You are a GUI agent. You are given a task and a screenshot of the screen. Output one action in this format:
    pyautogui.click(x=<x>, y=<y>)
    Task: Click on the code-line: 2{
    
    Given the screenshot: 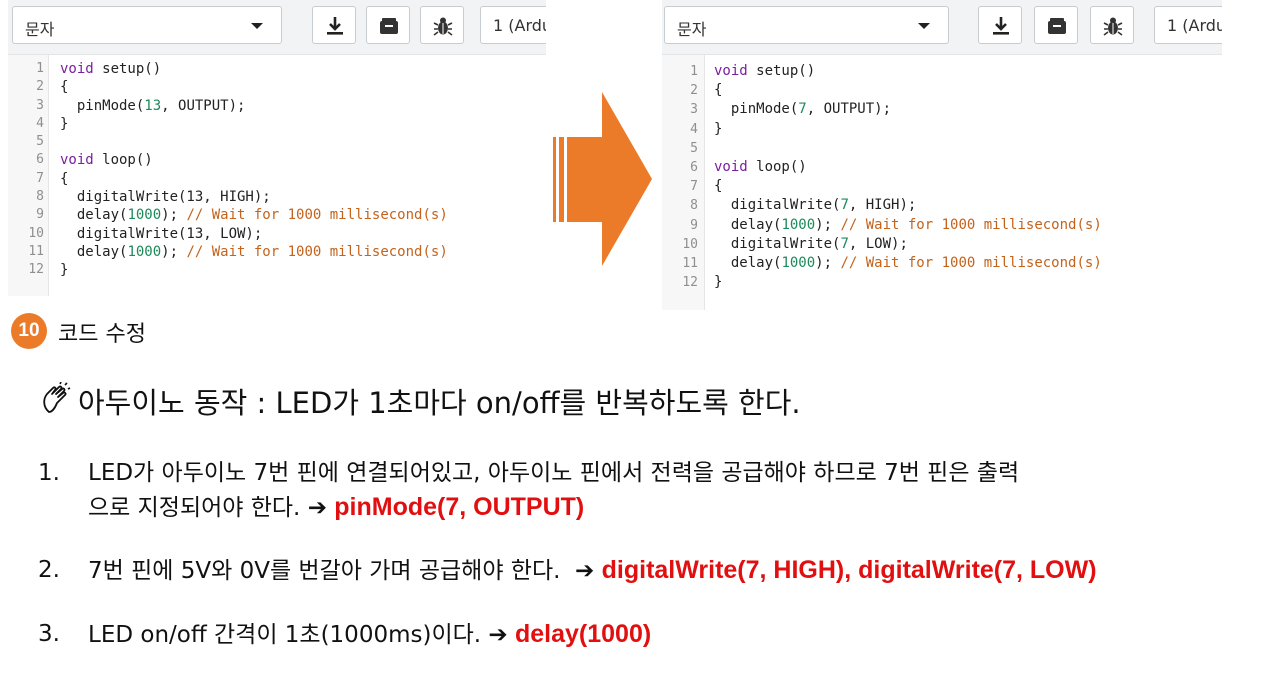 What is the action you would take?
    pyautogui.click(x=277, y=87)
    